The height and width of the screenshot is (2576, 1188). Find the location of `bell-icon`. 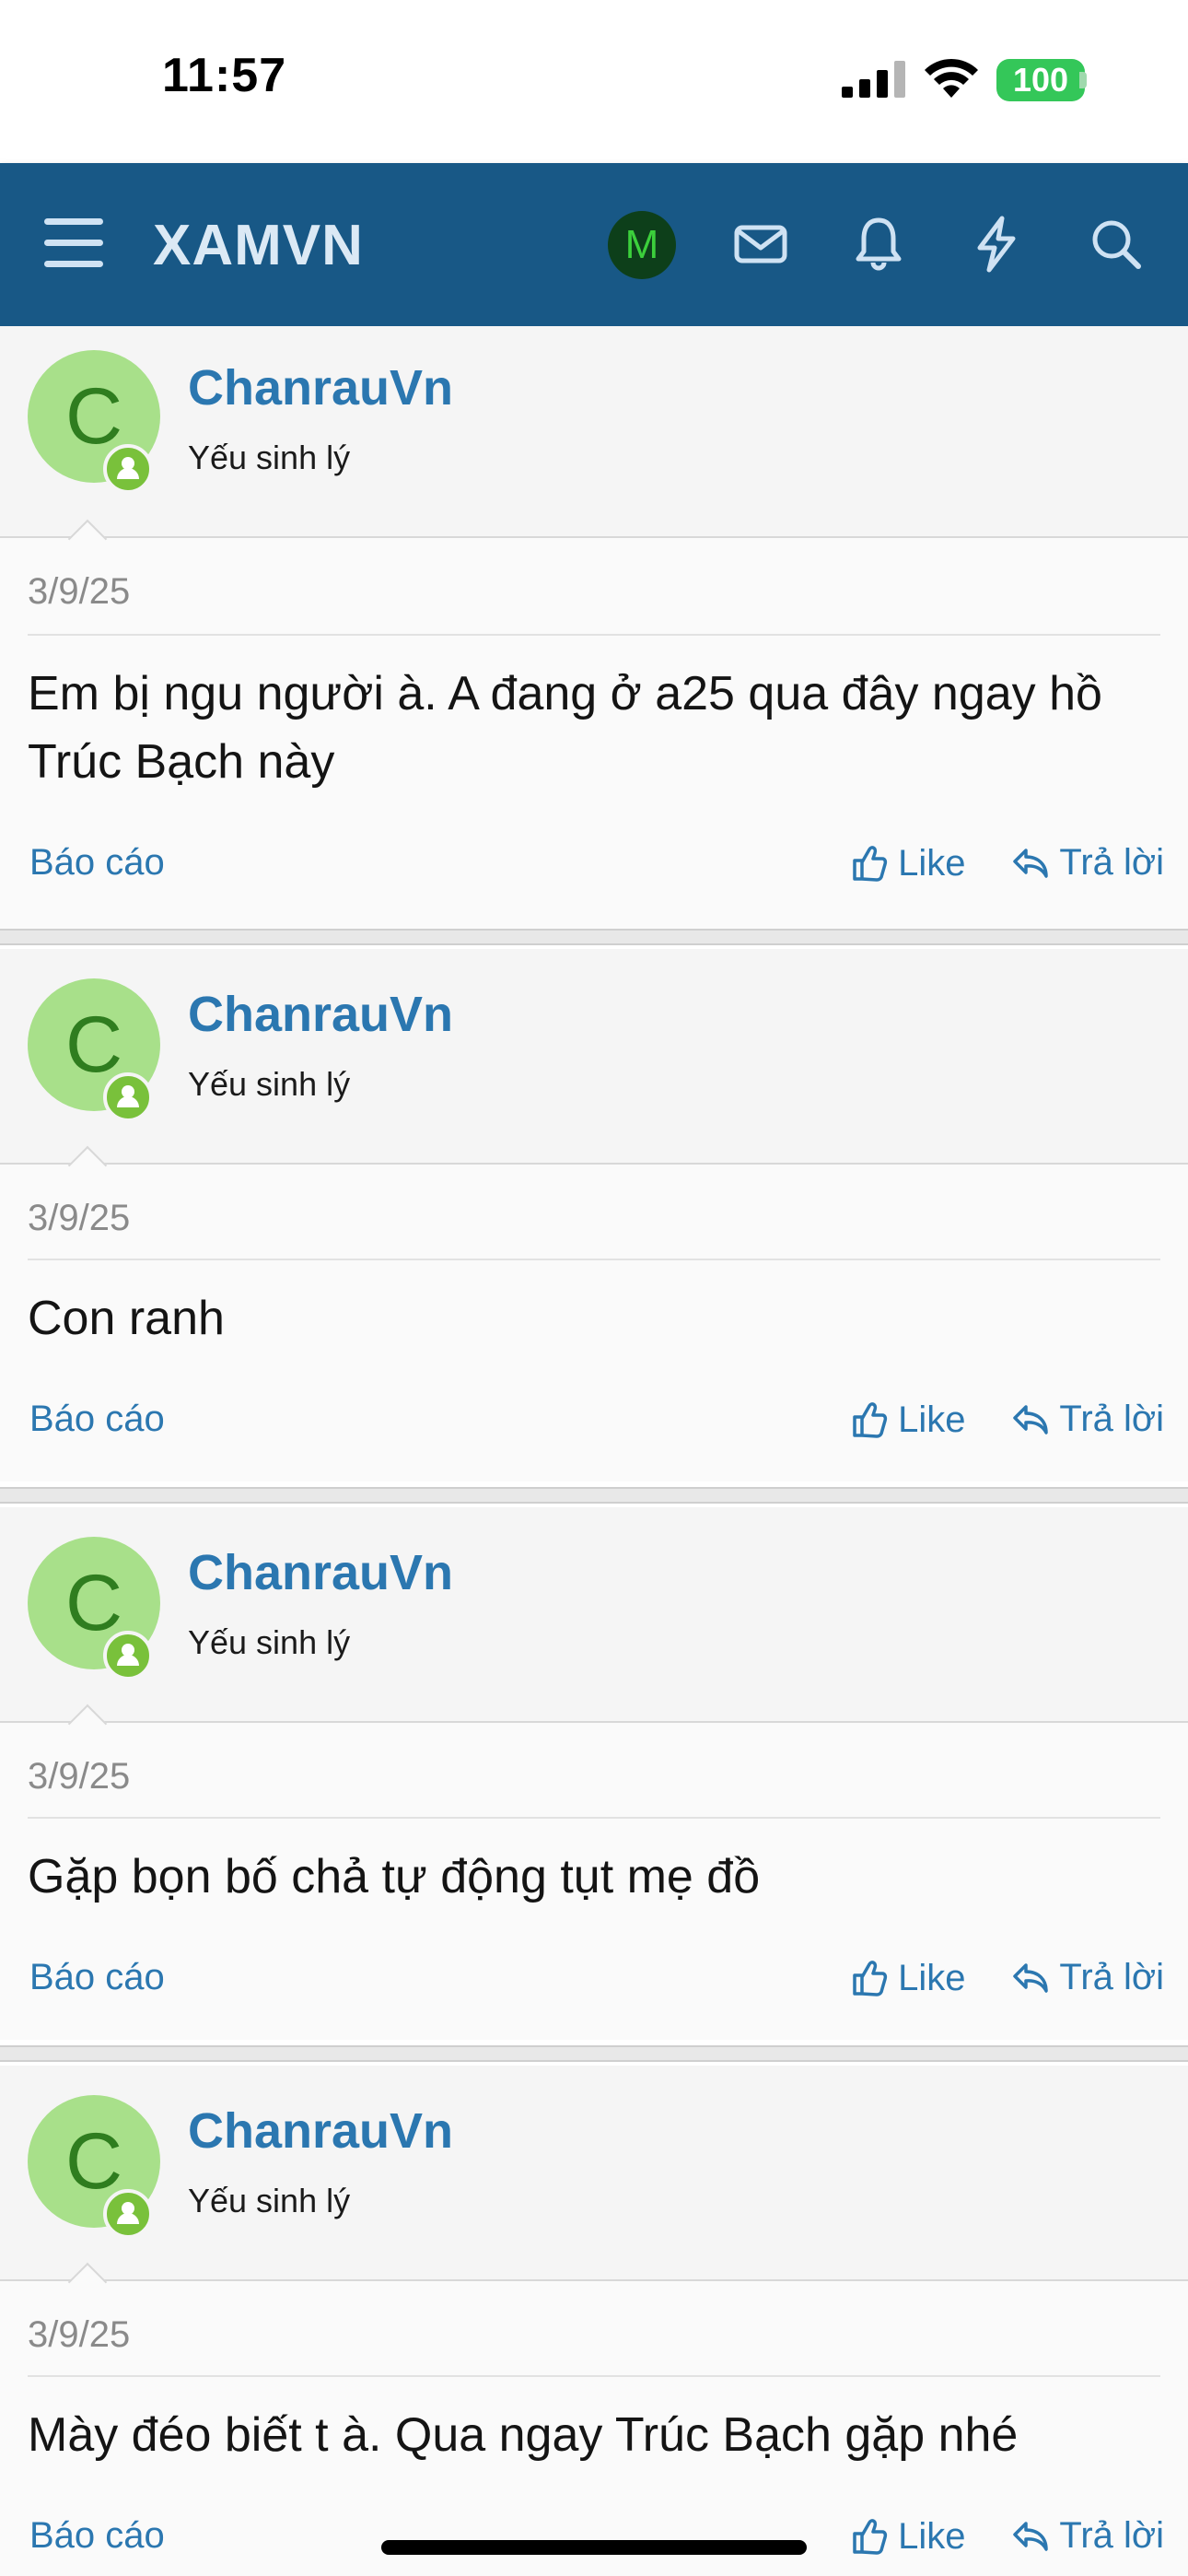

bell-icon is located at coordinates (878, 245).